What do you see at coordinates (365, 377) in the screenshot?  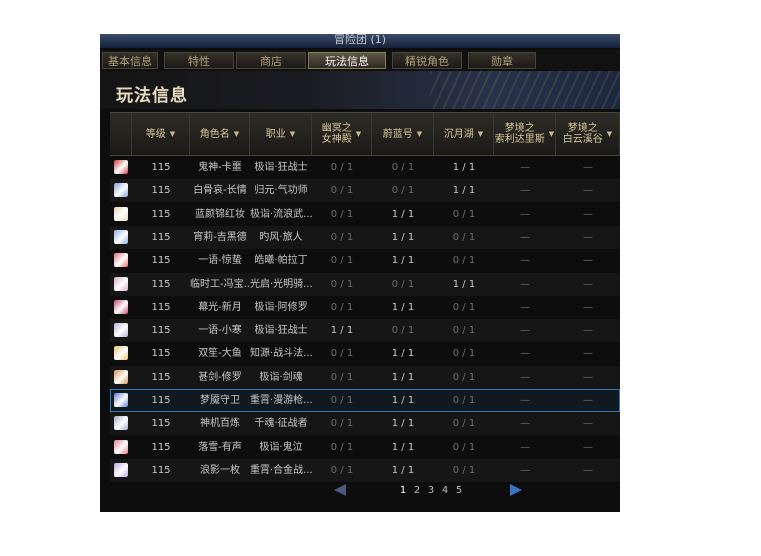 I see `table-row: 115 甚剑-修罗 极诣·剑魂 0 / 1 1 / 1 0 / 1 — —` at bounding box center [365, 377].